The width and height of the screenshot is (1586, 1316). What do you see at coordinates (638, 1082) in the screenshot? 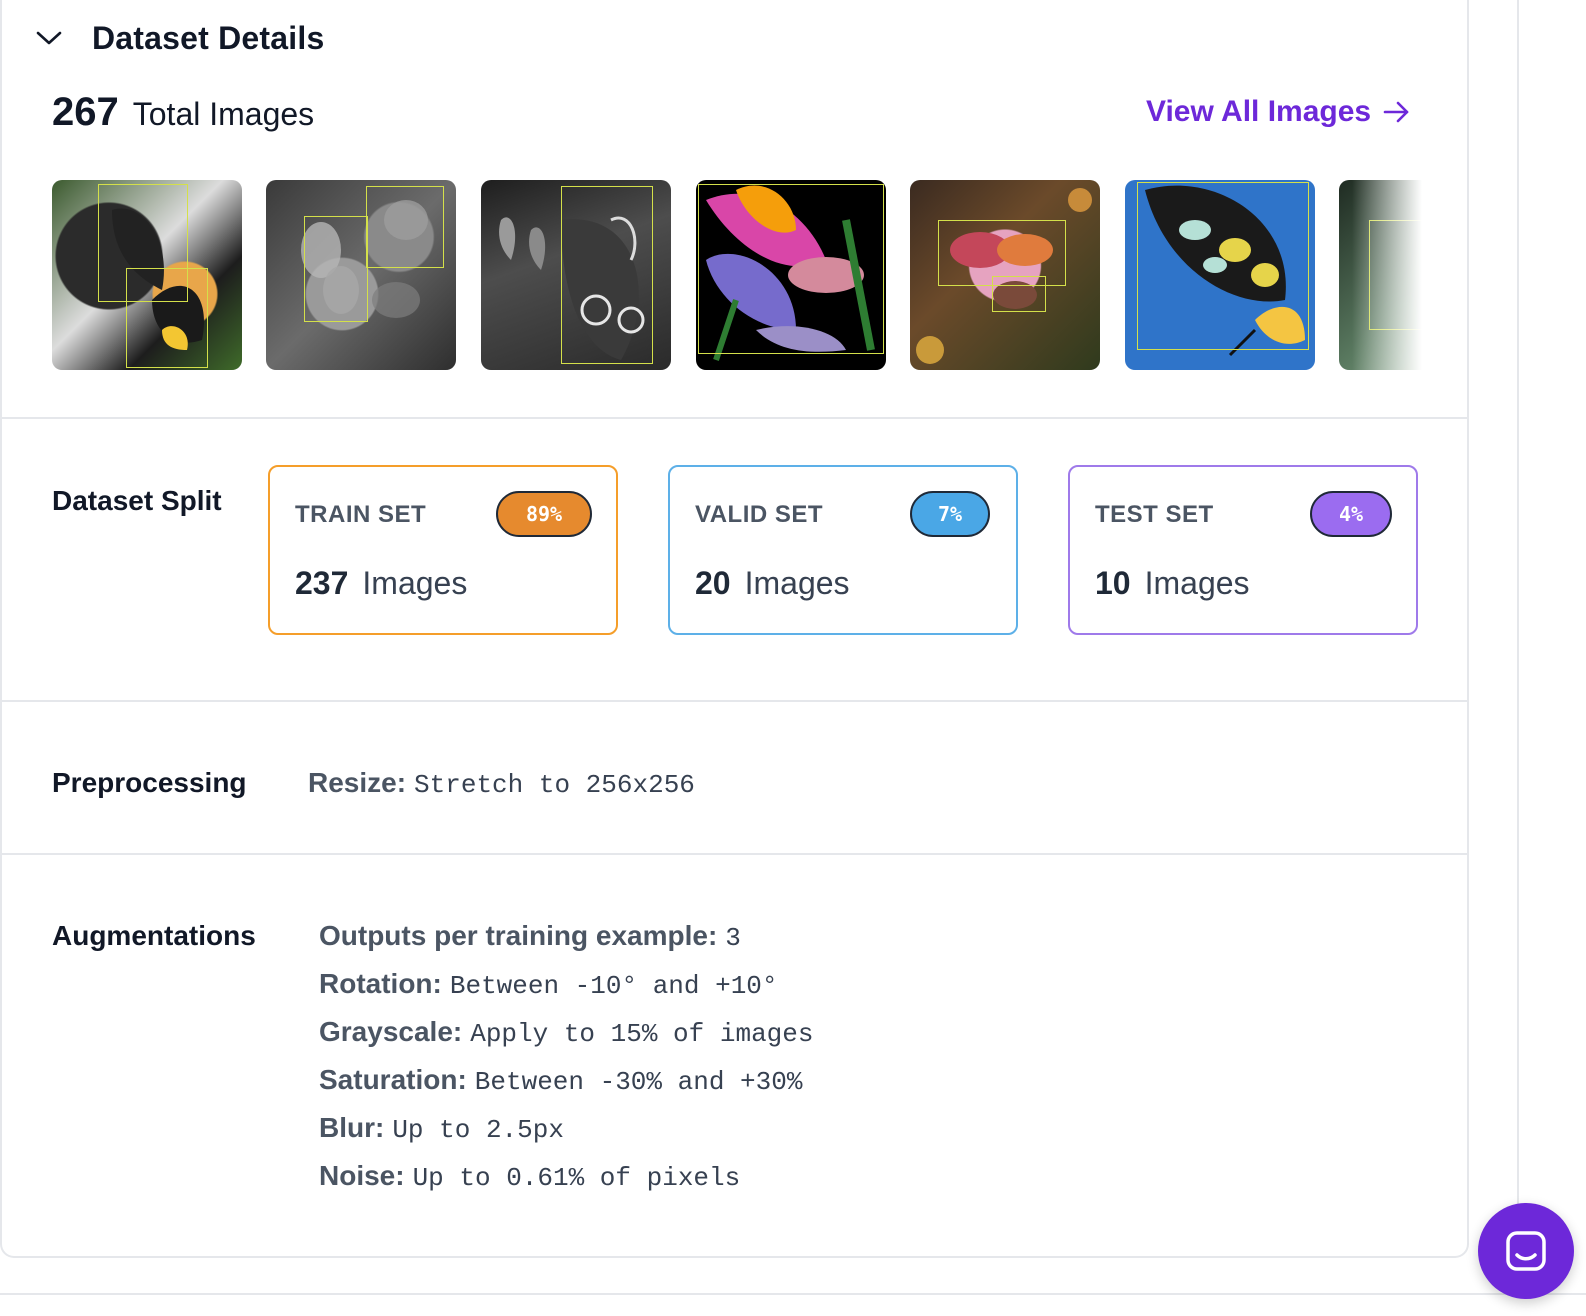
I see `augmentation-value: Between -30% and +30%` at bounding box center [638, 1082].